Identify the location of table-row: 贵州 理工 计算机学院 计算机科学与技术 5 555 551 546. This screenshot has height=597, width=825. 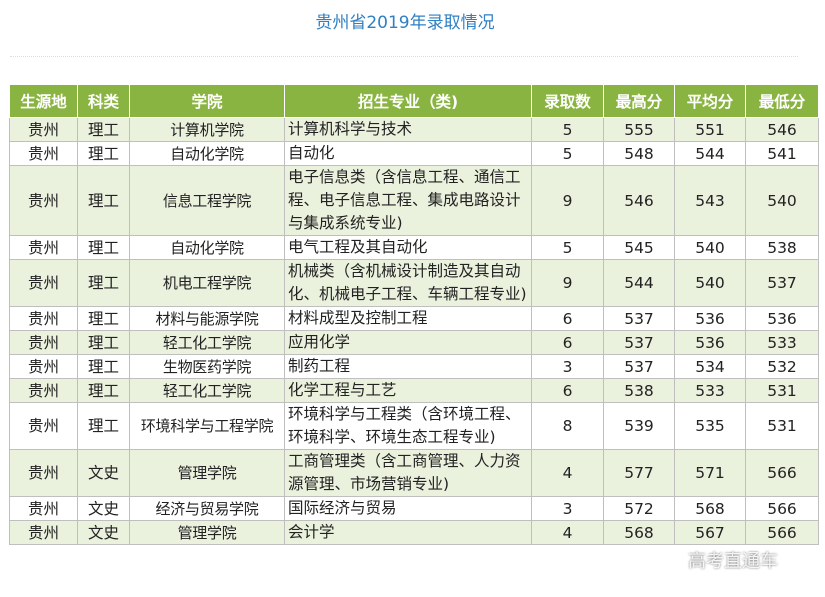
(414, 129).